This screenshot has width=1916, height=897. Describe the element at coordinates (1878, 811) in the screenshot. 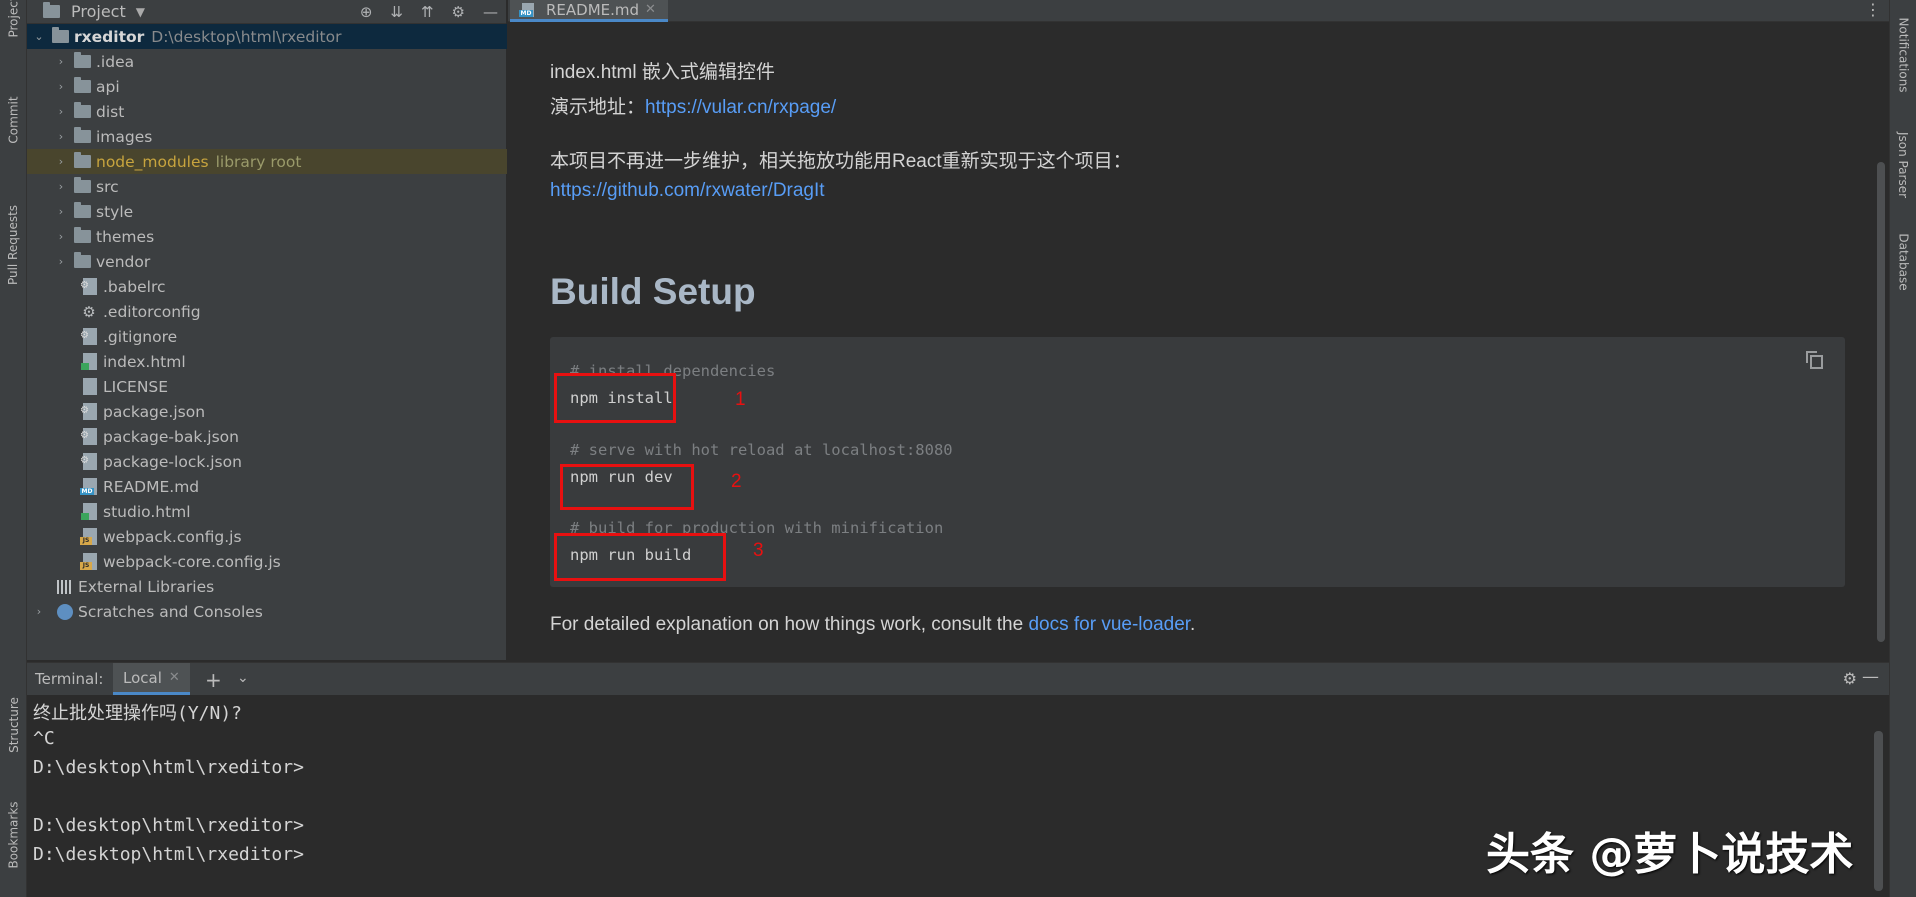

I see `terminal-scrollbar` at that location.